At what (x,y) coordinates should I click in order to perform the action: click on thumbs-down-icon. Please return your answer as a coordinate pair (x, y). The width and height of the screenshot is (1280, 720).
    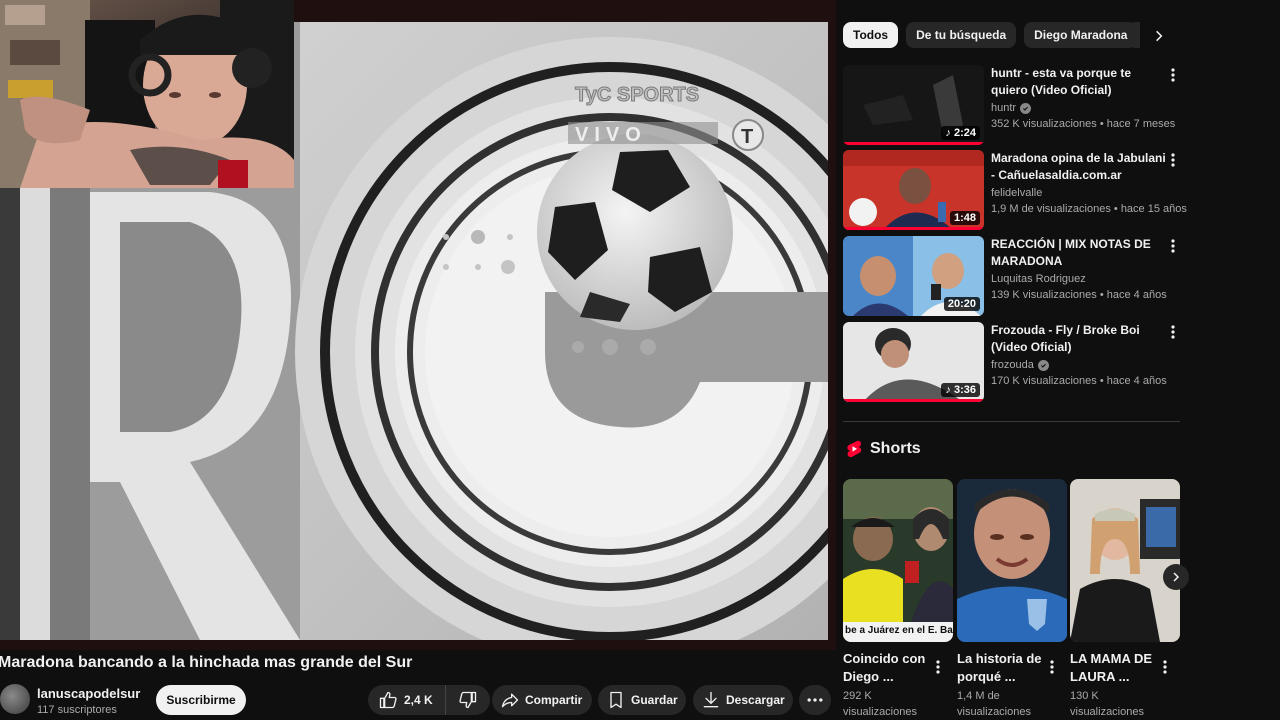
    Looking at the image, I should click on (468, 700).